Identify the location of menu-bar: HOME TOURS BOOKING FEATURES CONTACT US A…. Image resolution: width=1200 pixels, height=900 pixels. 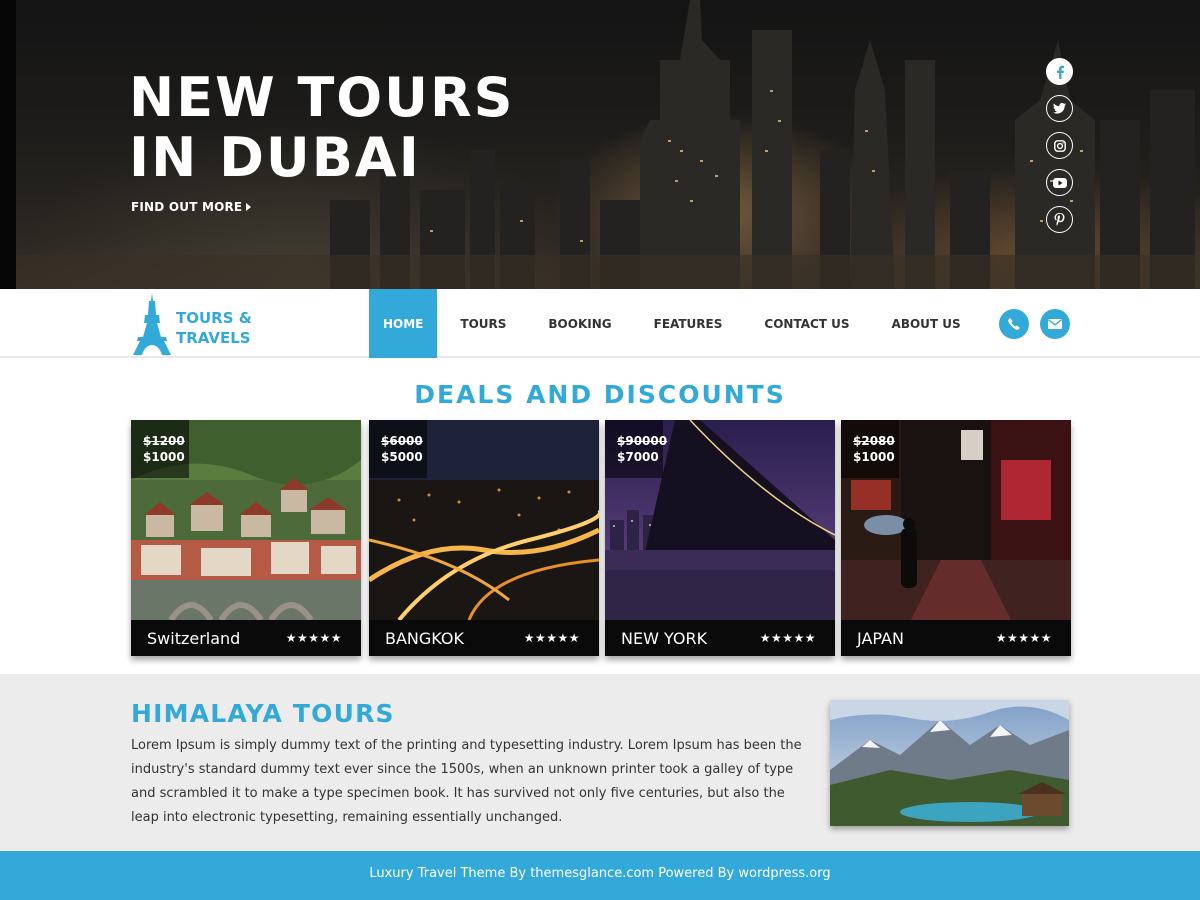
(674, 323).